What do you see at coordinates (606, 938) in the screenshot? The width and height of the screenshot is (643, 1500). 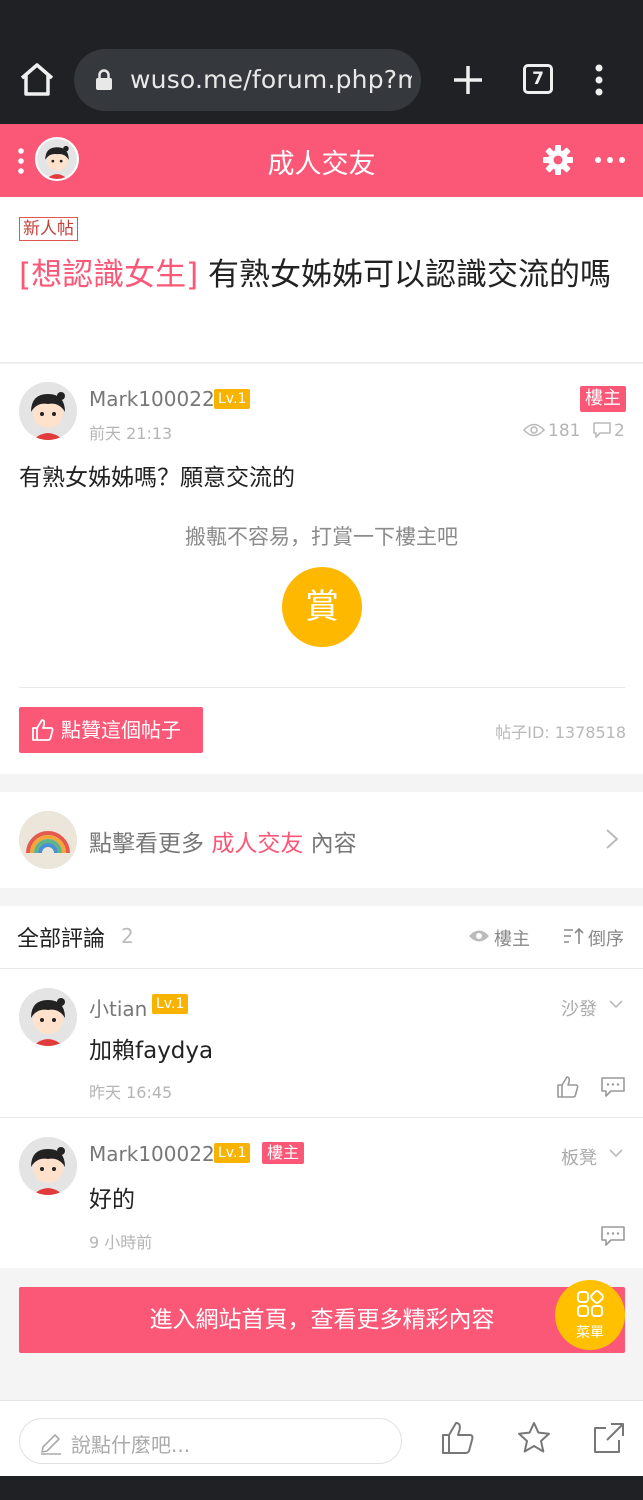 I see `sort-reverse-button: 倒序` at bounding box center [606, 938].